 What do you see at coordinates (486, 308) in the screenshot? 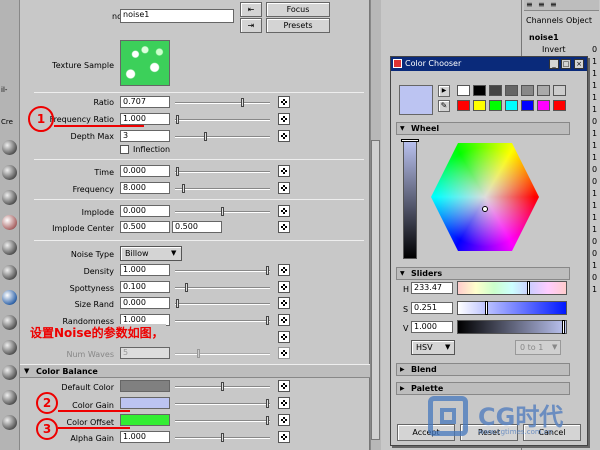
I see `s-slider-handle` at bounding box center [486, 308].